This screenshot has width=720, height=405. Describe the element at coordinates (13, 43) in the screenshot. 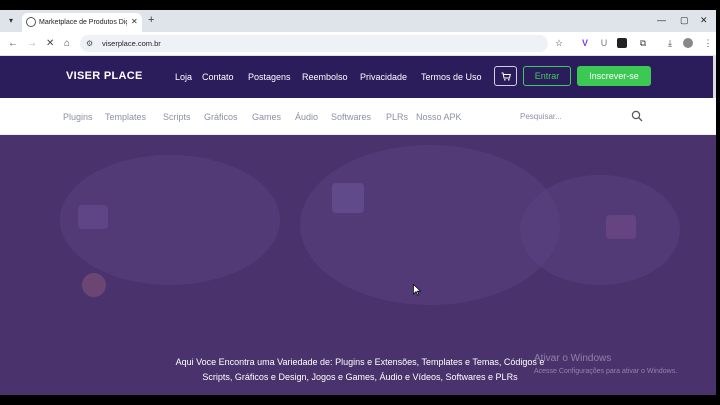

I see `back-icon: ←` at that location.